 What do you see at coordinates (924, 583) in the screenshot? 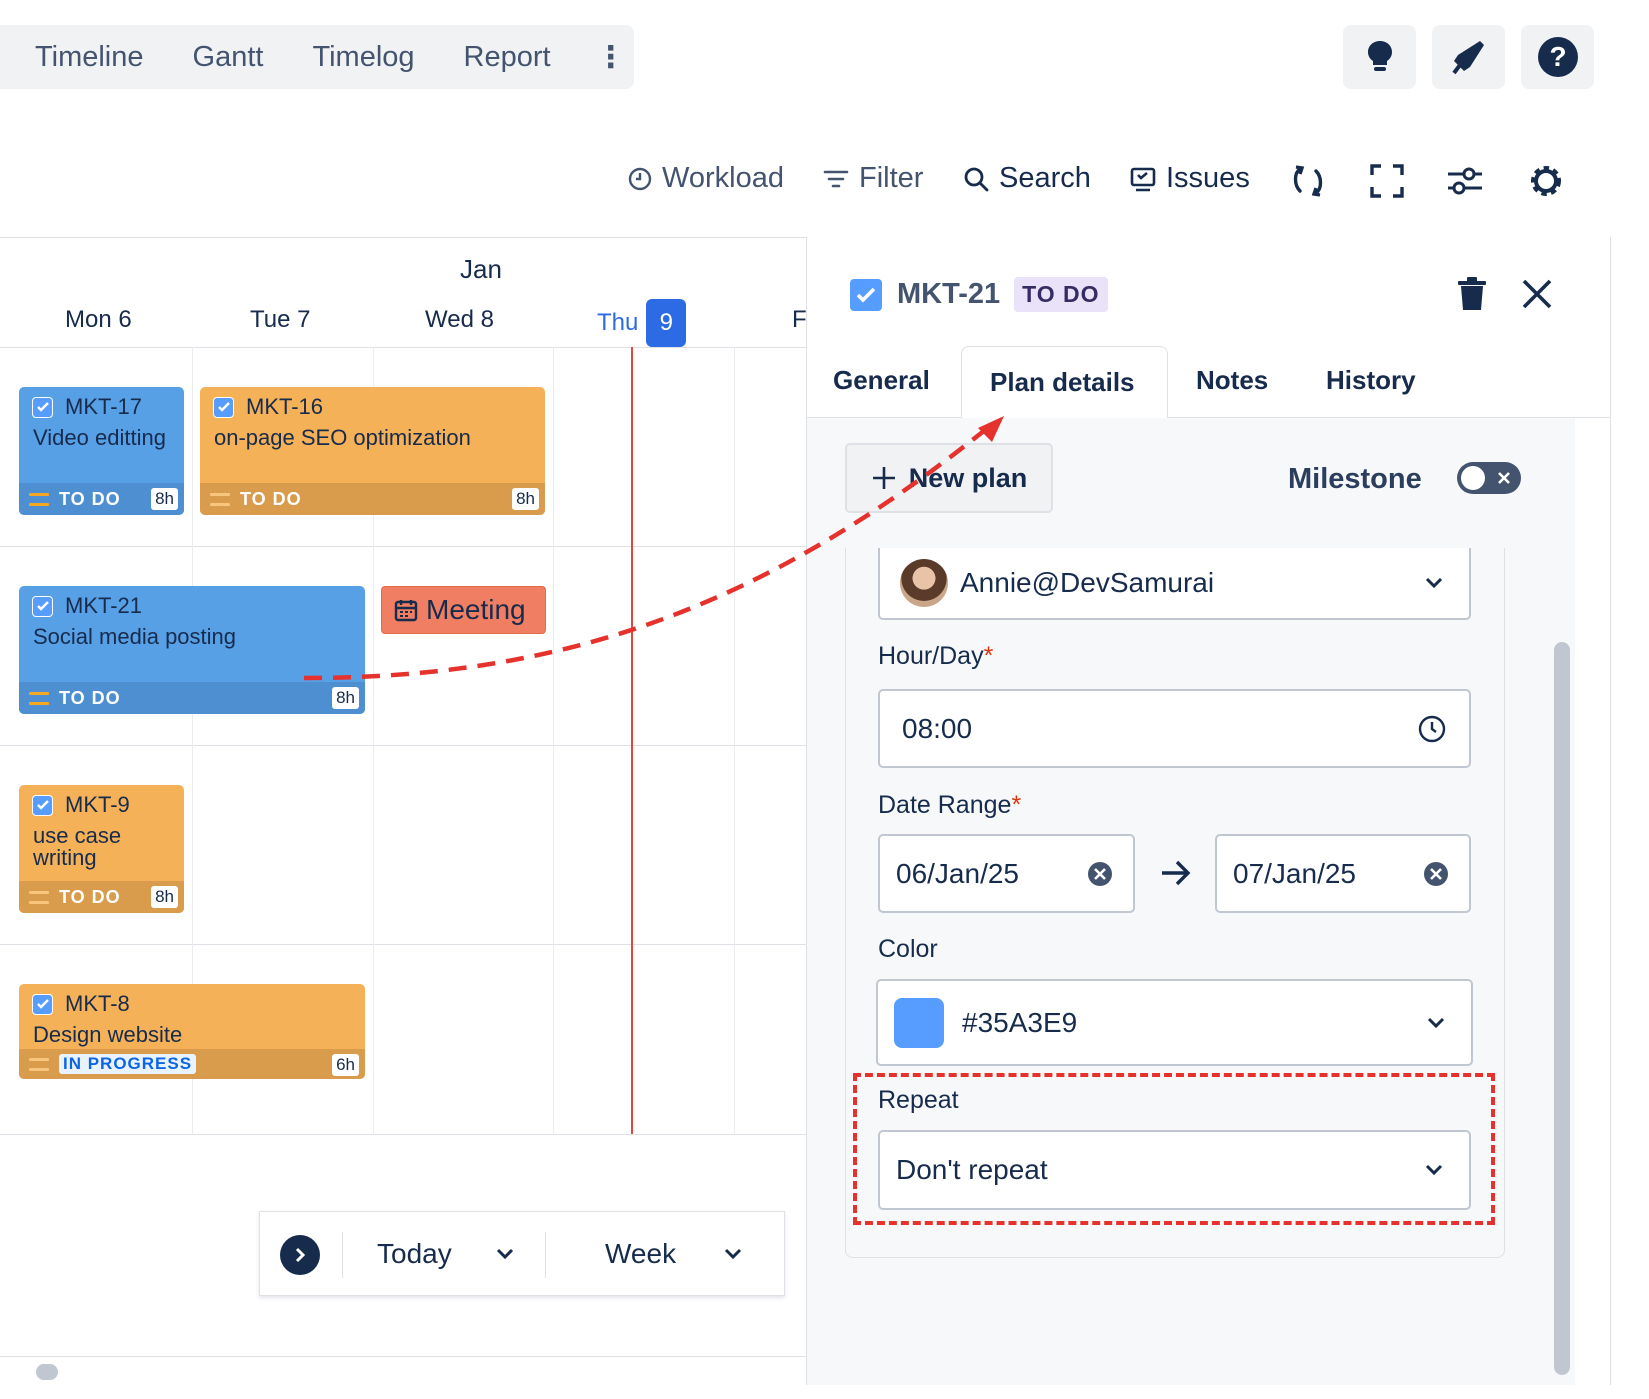
I see `avatar` at bounding box center [924, 583].